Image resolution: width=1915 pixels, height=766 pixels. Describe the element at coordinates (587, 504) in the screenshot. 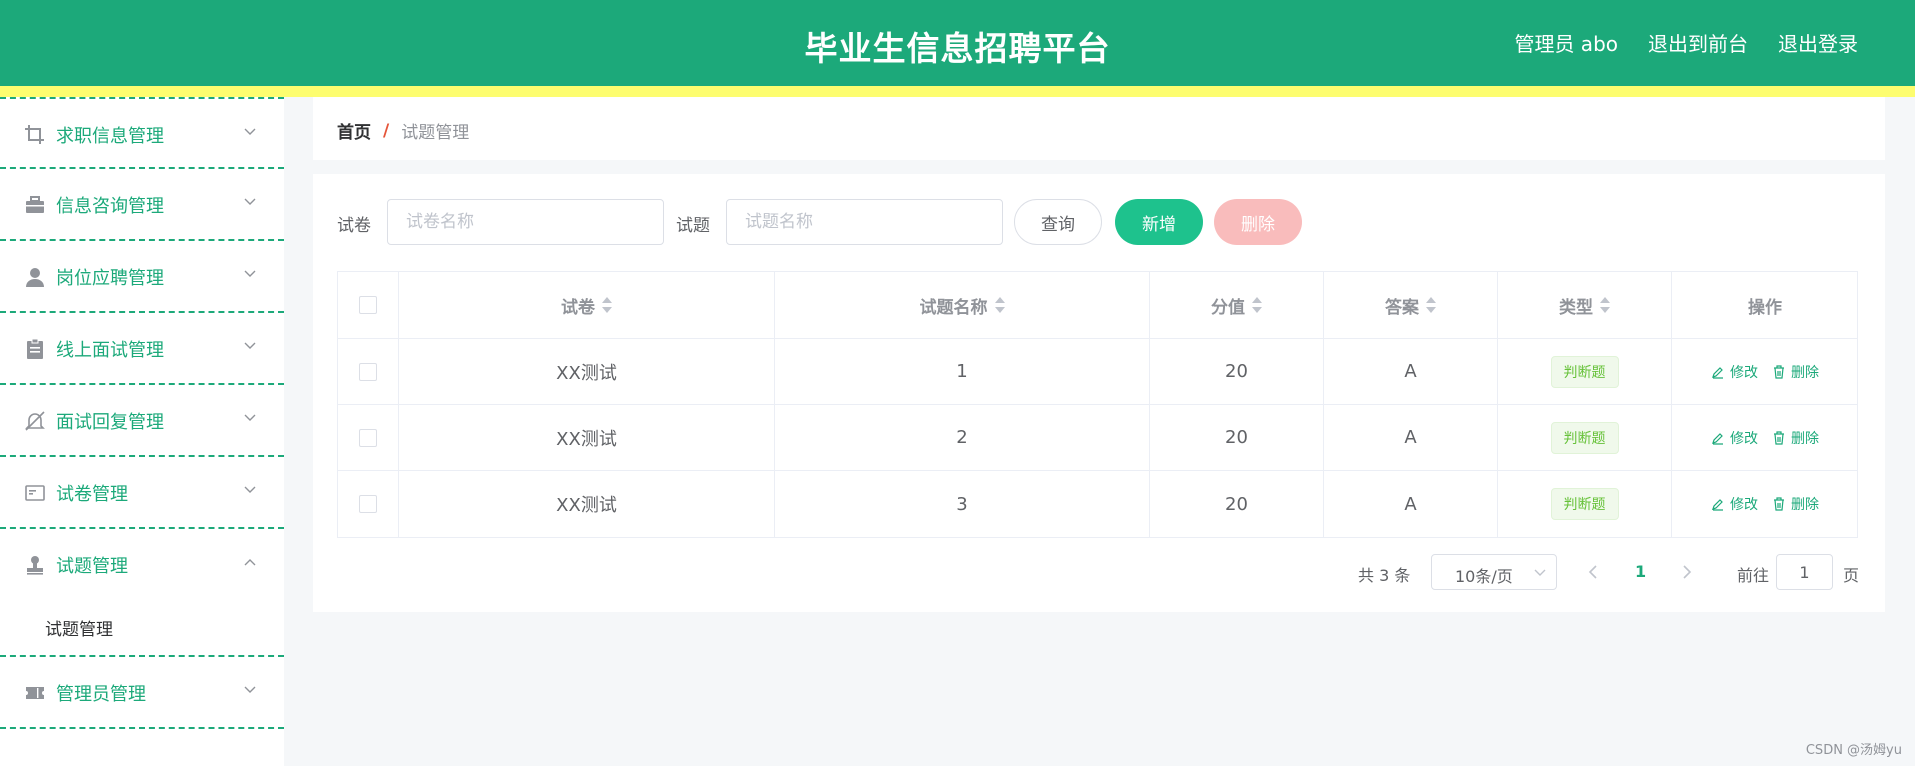

I see `cell-paper: XX测试` at that location.